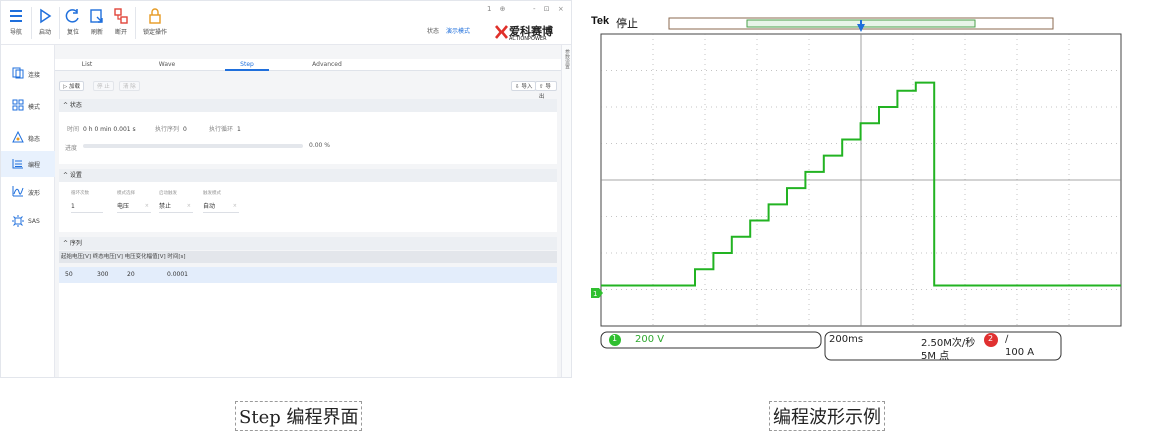 This screenshot has height=445, width=1152. Describe the element at coordinates (308, 175) in the screenshot. I see `settings-section-header: ^ 设置` at that location.